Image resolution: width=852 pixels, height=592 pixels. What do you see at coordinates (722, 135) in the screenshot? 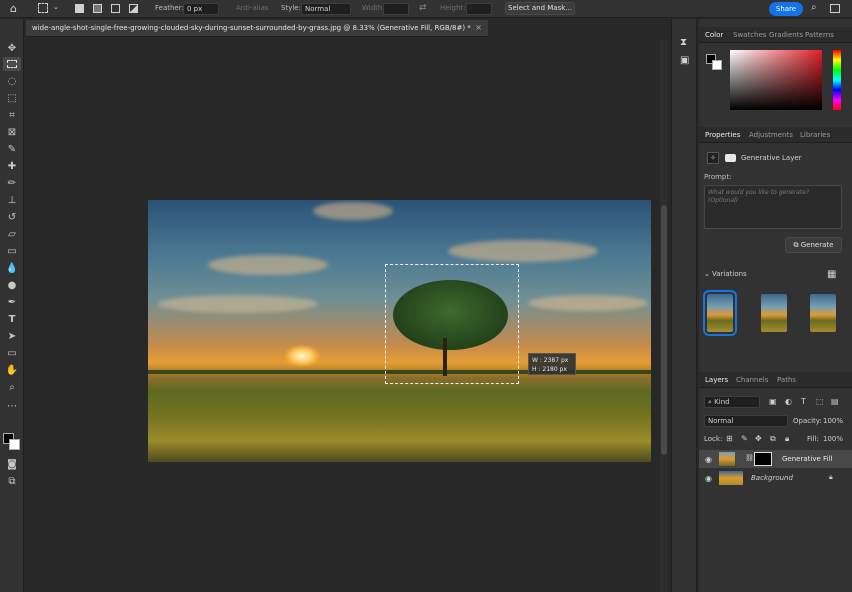
I see `tab-properties: Properties` at bounding box center [722, 135].